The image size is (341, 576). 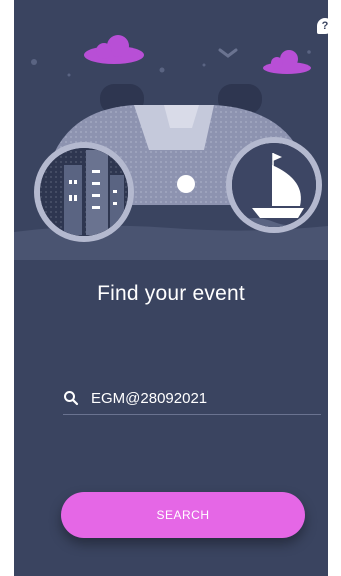 What do you see at coordinates (183, 515) in the screenshot?
I see `search-button: SEARCH` at bounding box center [183, 515].